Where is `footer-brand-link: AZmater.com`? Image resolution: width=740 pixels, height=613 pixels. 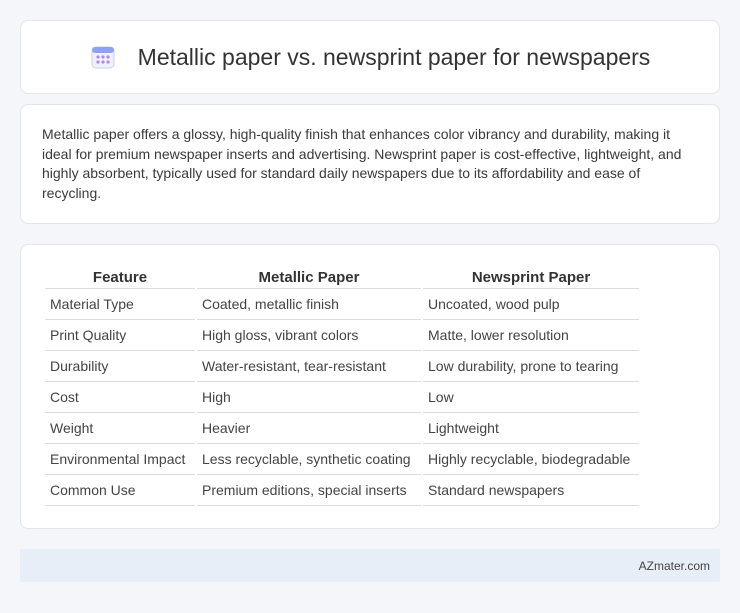 footer-brand-link: AZmater.com is located at coordinates (674, 566).